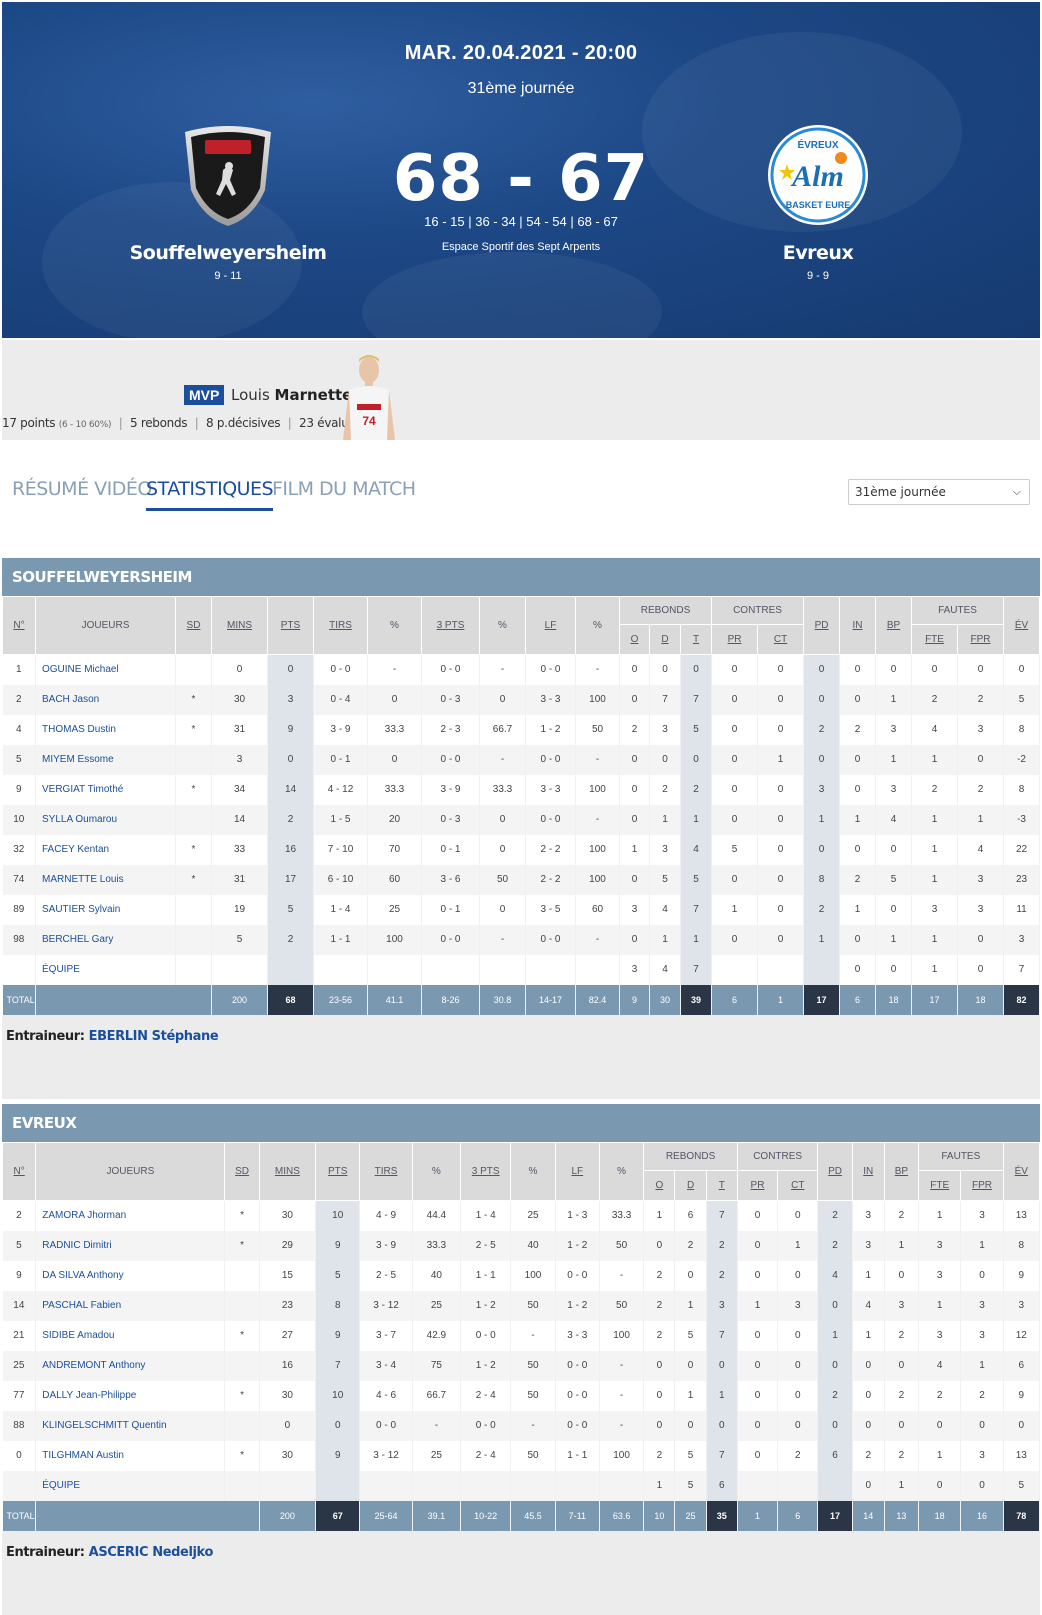 This screenshot has width=1042, height=1615. Describe the element at coordinates (758, 1515) in the screenshot. I see `total-cell: 1` at that location.